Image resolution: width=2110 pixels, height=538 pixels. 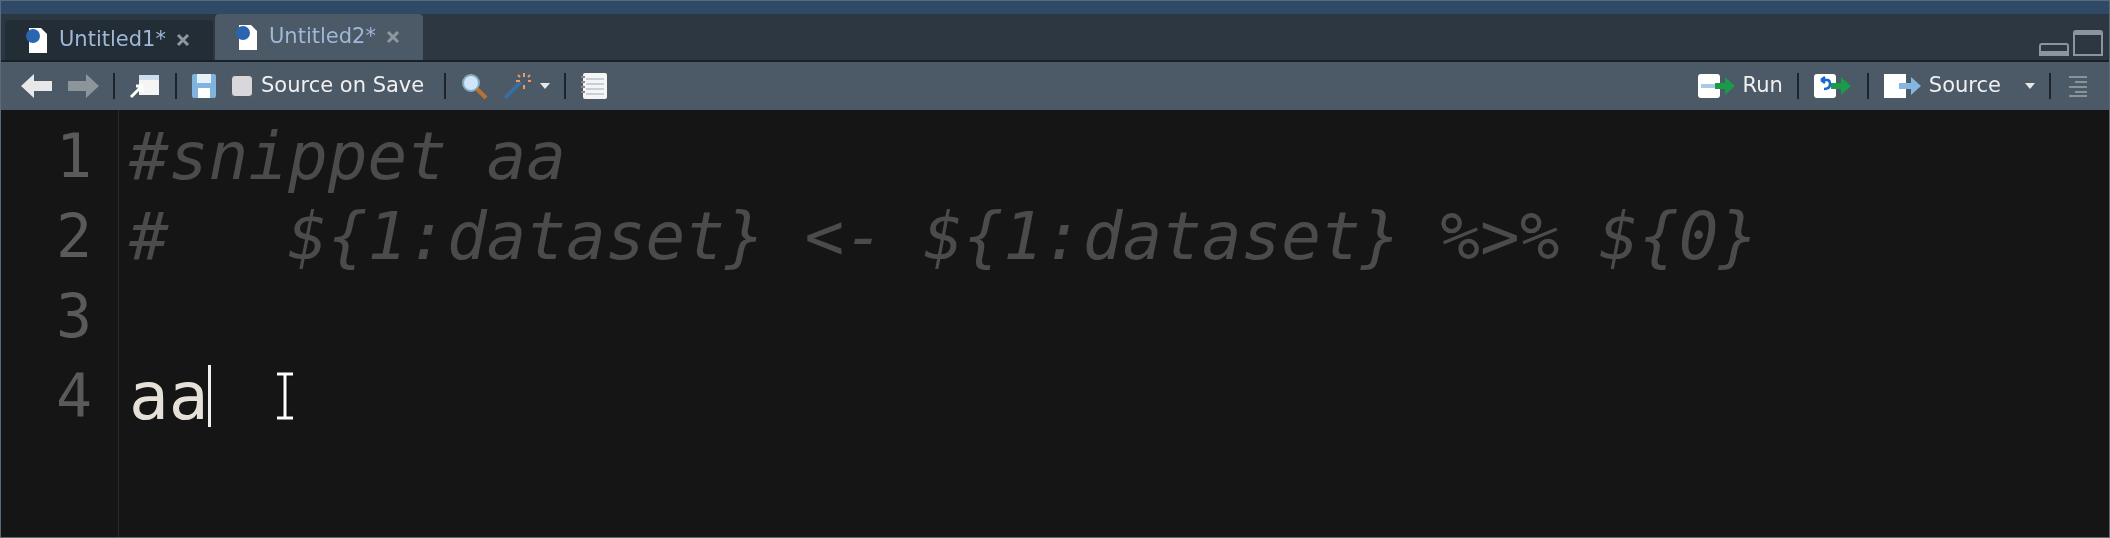 What do you see at coordinates (1902, 86) in the screenshot?
I see `source-file-icon` at bounding box center [1902, 86].